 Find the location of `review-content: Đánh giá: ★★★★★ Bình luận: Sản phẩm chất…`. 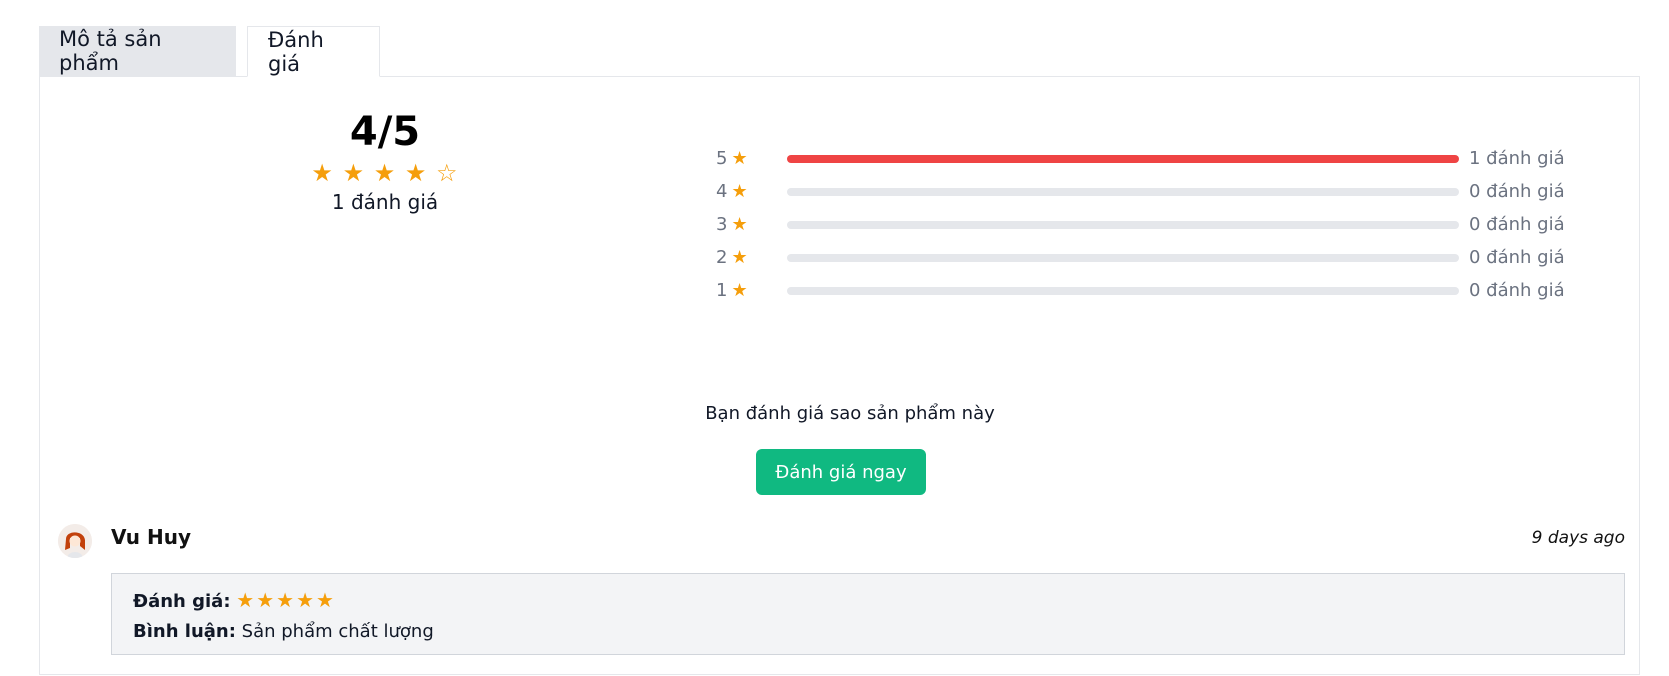

review-content: Đánh giá: ★★★★★ Bình luận: Sản phẩm chất… is located at coordinates (868, 614).